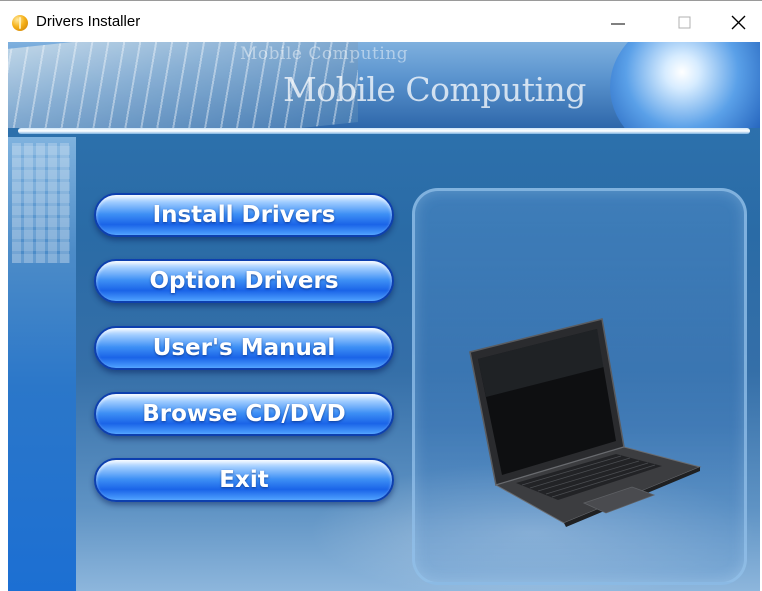  I want to click on banner-logo-small: Mobile Computing, so click(324, 54).